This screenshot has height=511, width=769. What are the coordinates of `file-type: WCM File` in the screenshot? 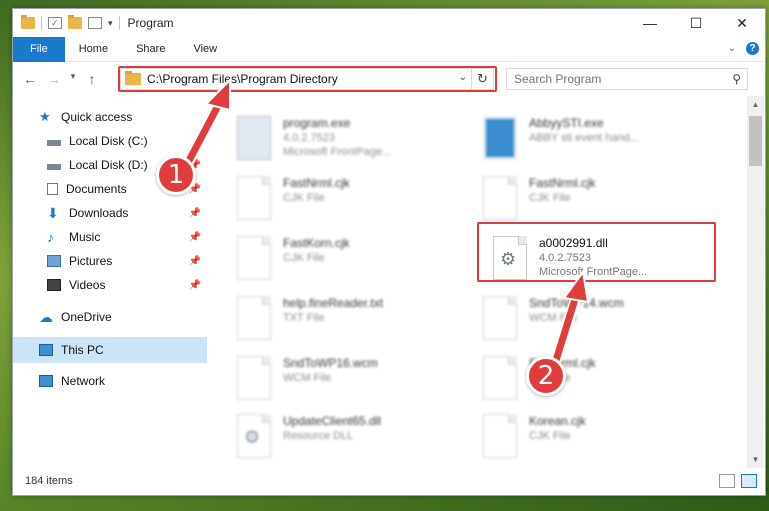 It's located at (553, 318).